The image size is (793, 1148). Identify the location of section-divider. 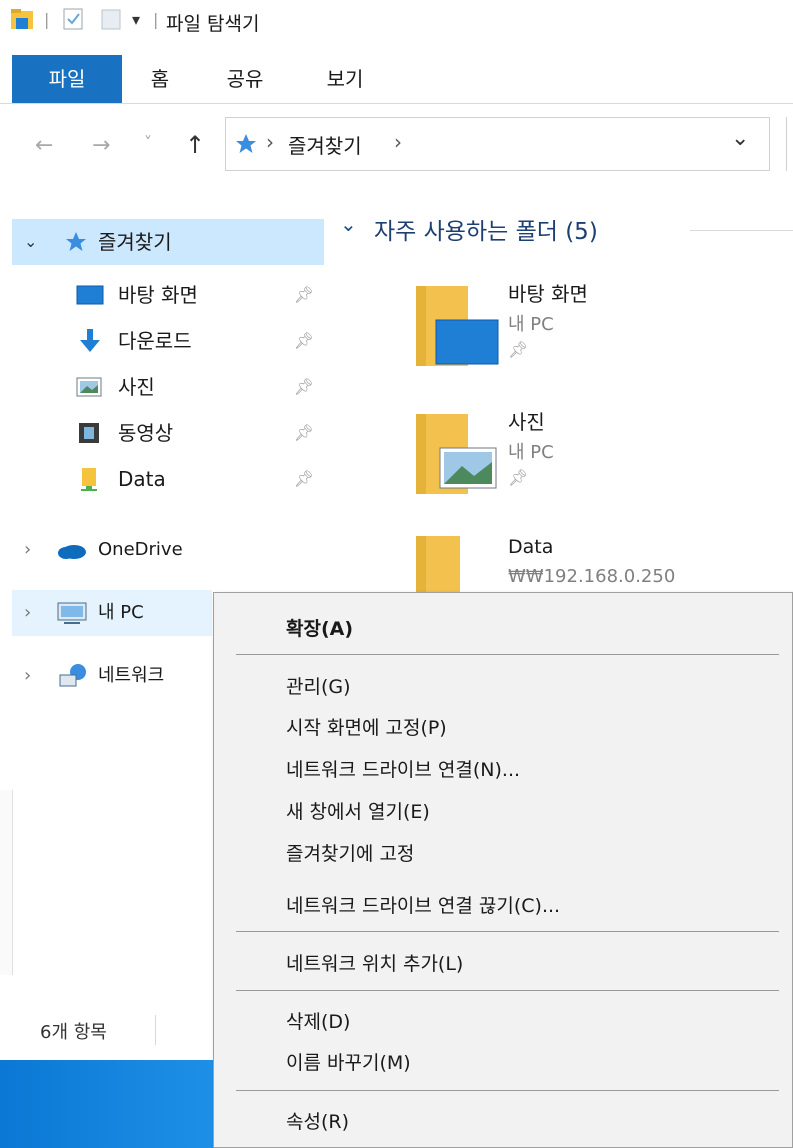
(741, 230).